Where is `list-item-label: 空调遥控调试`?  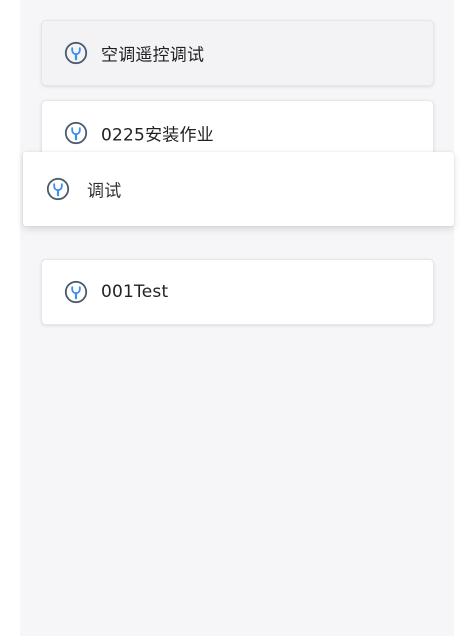
list-item-label: 空调遥控调试 is located at coordinates (153, 55).